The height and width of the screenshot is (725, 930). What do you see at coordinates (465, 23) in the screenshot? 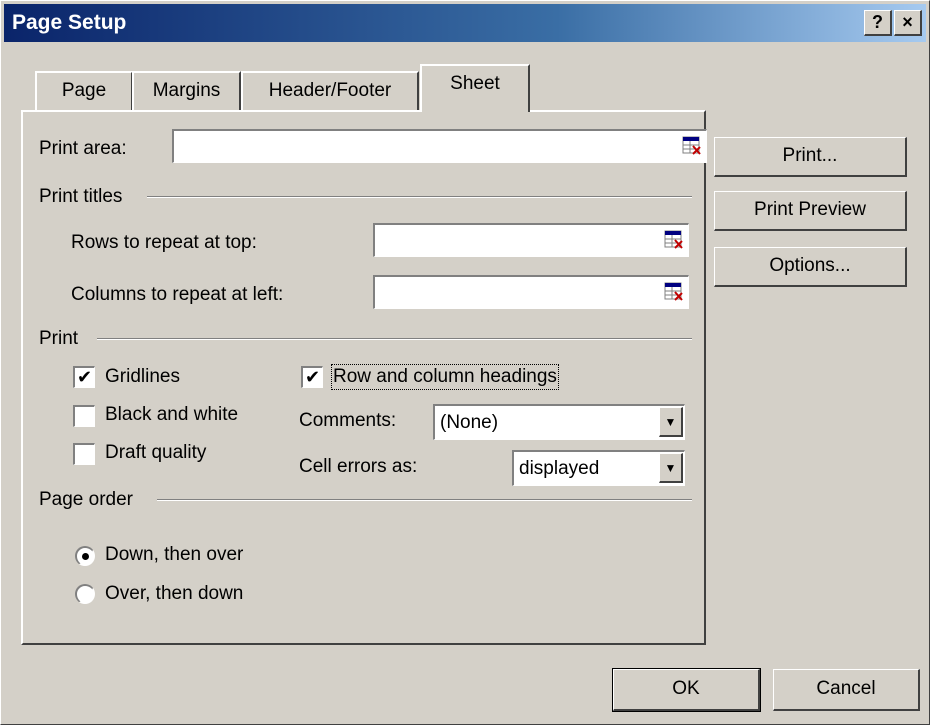
I see `title-bar: Page Setup ? ×` at bounding box center [465, 23].